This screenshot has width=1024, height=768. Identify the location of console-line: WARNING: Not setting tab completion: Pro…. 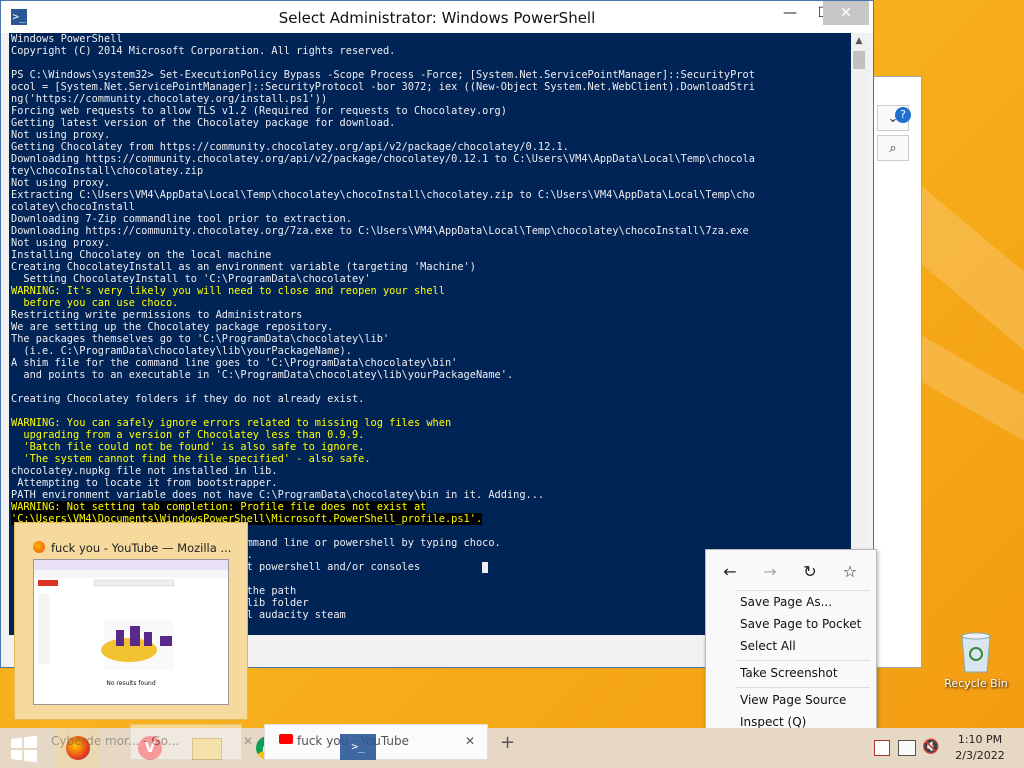
(219, 507).